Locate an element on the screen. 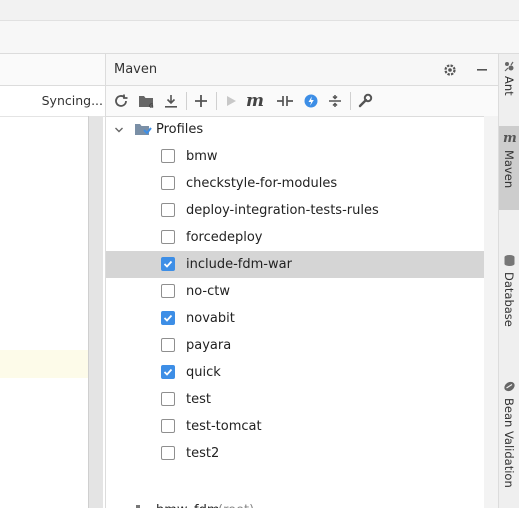  profile-label: bmw is located at coordinates (202, 156).